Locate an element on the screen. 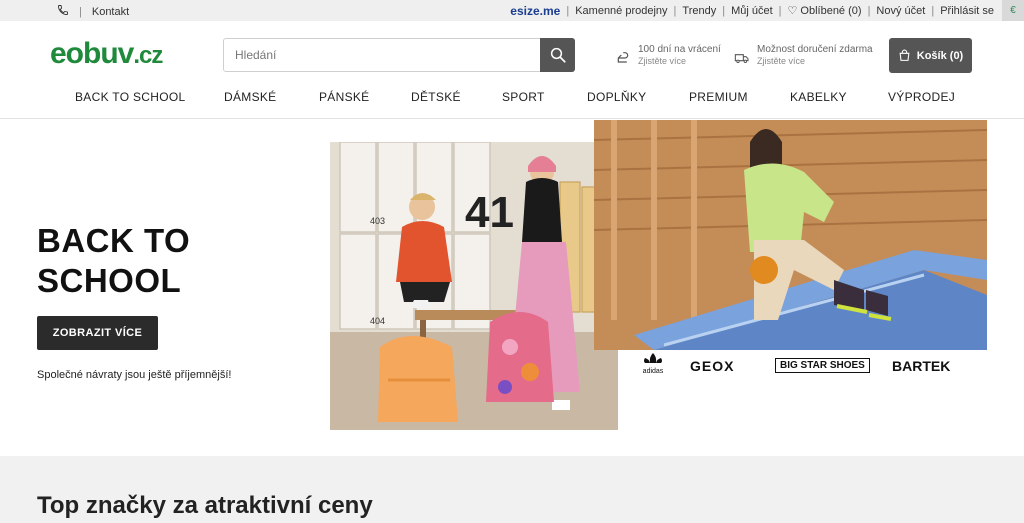 The height and width of the screenshot is (523, 1024). brand-bartek: BARTEK is located at coordinates (921, 366).